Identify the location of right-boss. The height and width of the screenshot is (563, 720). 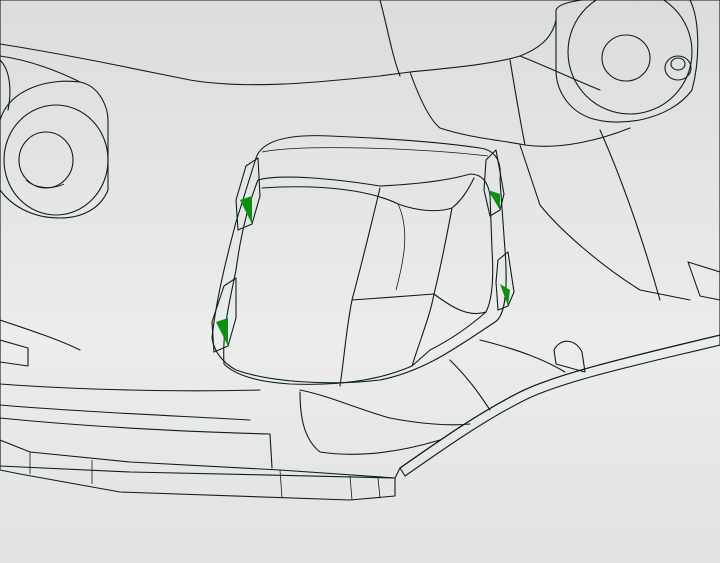
(627, 61).